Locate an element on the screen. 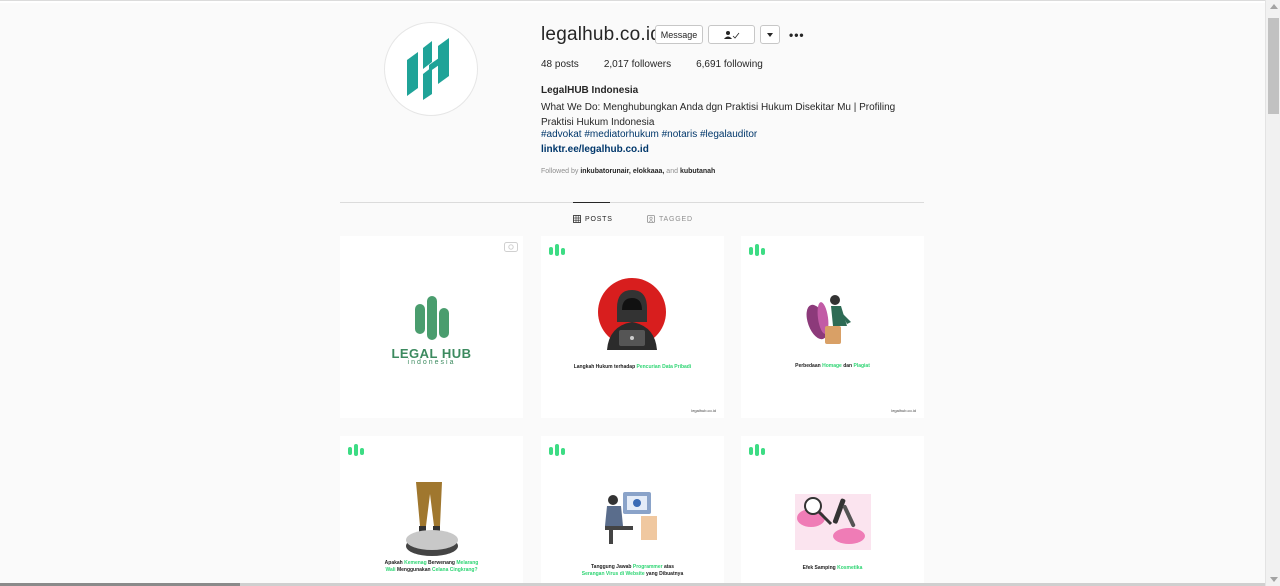  trousers-illustration is located at coordinates (432, 519).